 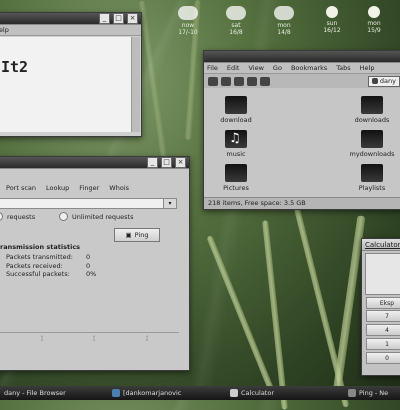 I want to click on calc-button-eksp: Eksp, so click(x=383, y=303).